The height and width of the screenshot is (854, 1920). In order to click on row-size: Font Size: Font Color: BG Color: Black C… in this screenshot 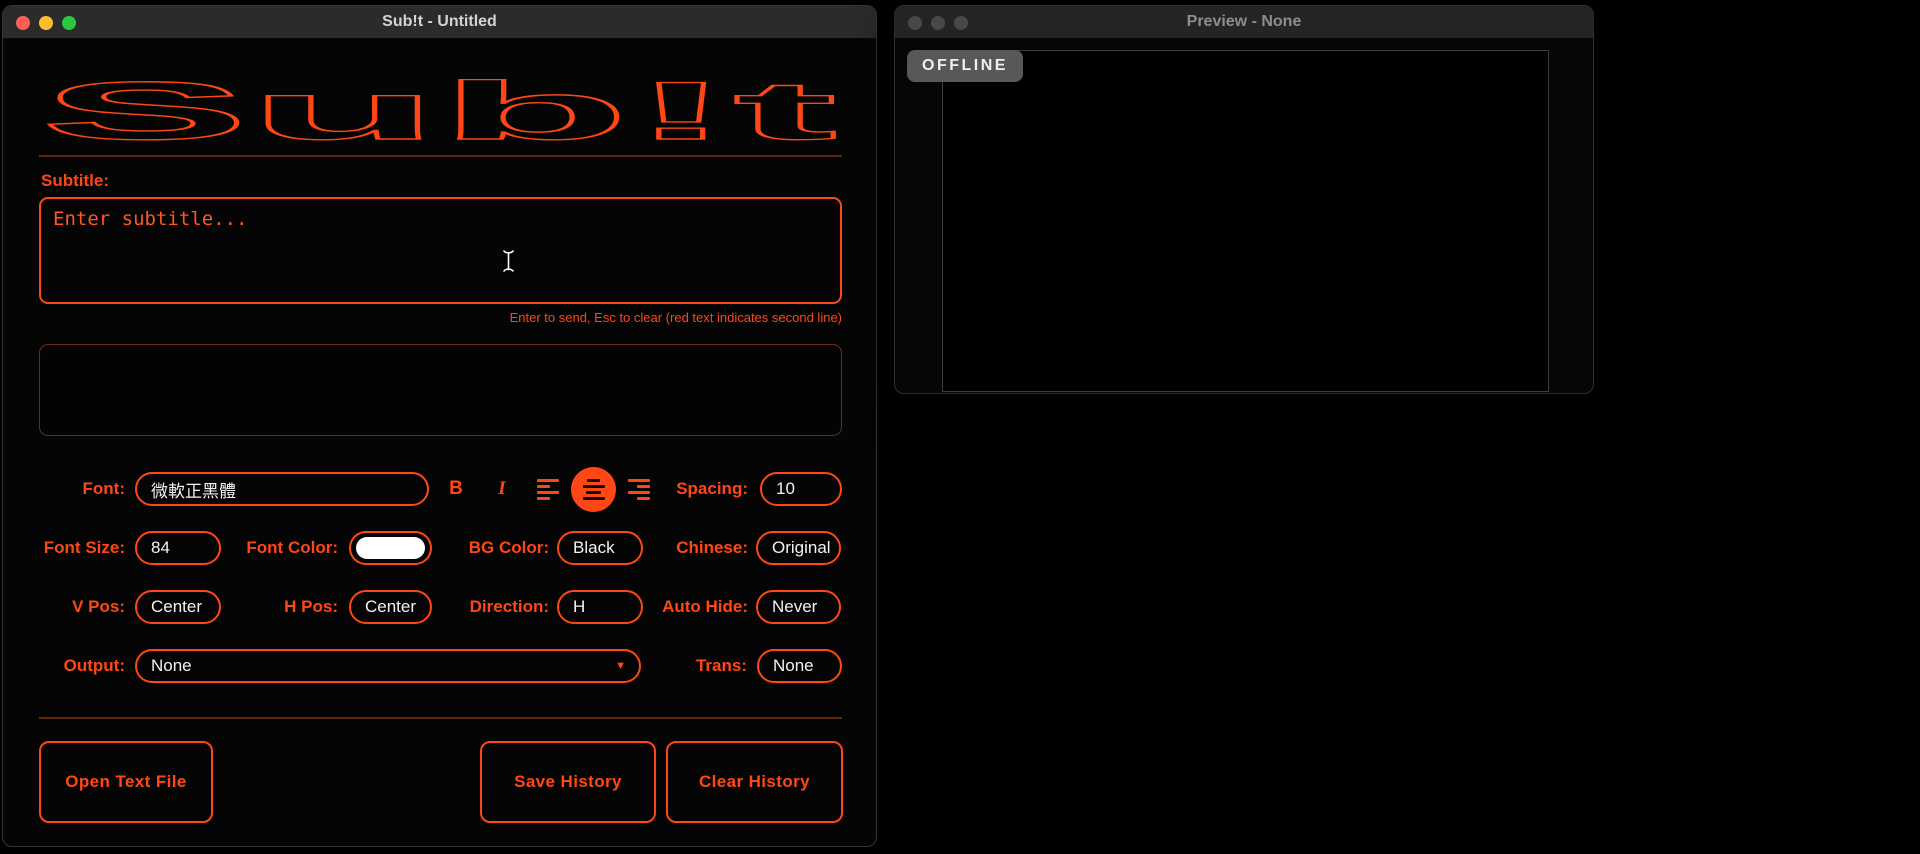, I will do `click(440, 548)`.